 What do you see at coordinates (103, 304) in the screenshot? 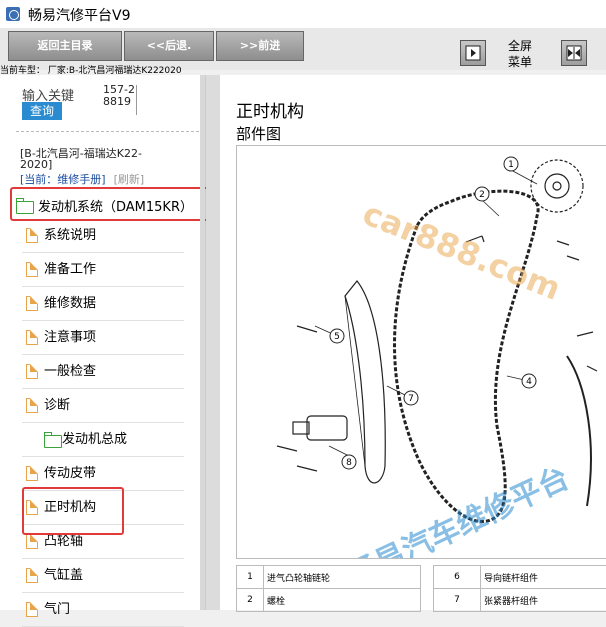
I see `sidebar-item-maintenance-data: 维修数据` at bounding box center [103, 304].